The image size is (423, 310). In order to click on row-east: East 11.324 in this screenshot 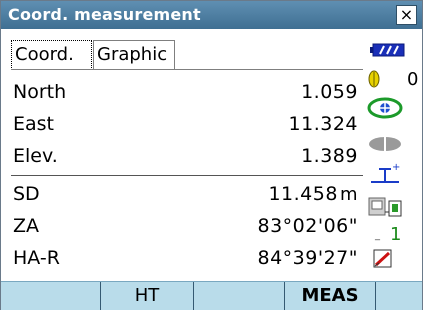, I will do `click(187, 125)`.